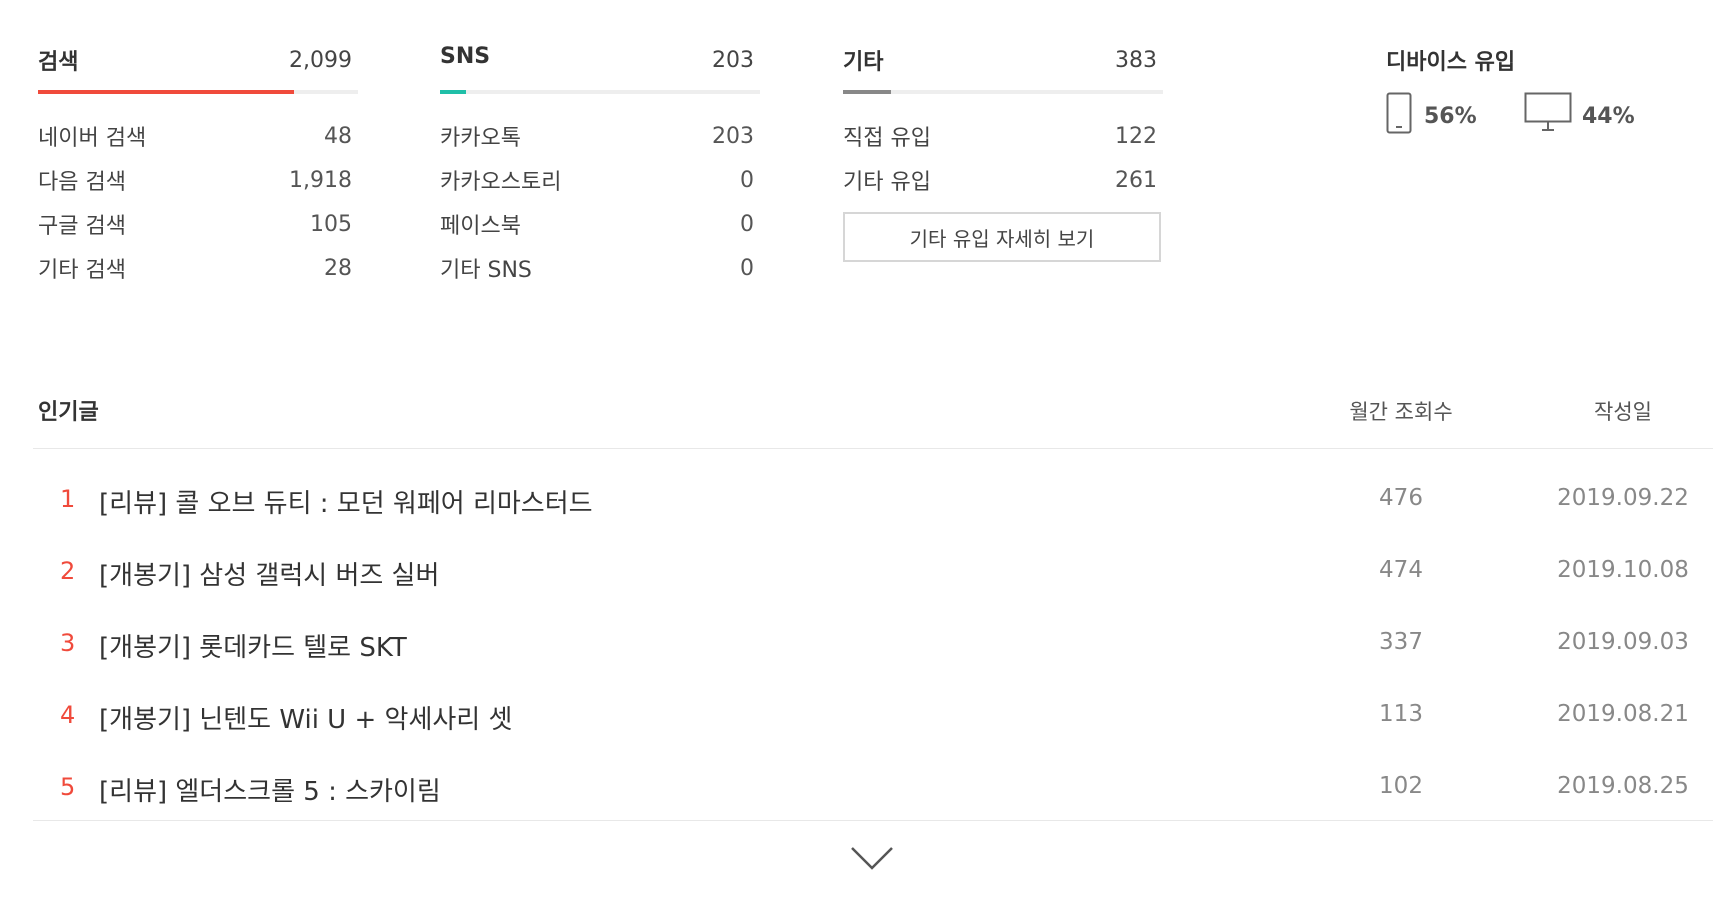 The image size is (1731, 910). What do you see at coordinates (82, 270) in the screenshot?
I see `source-row-label: 기타 검색` at bounding box center [82, 270].